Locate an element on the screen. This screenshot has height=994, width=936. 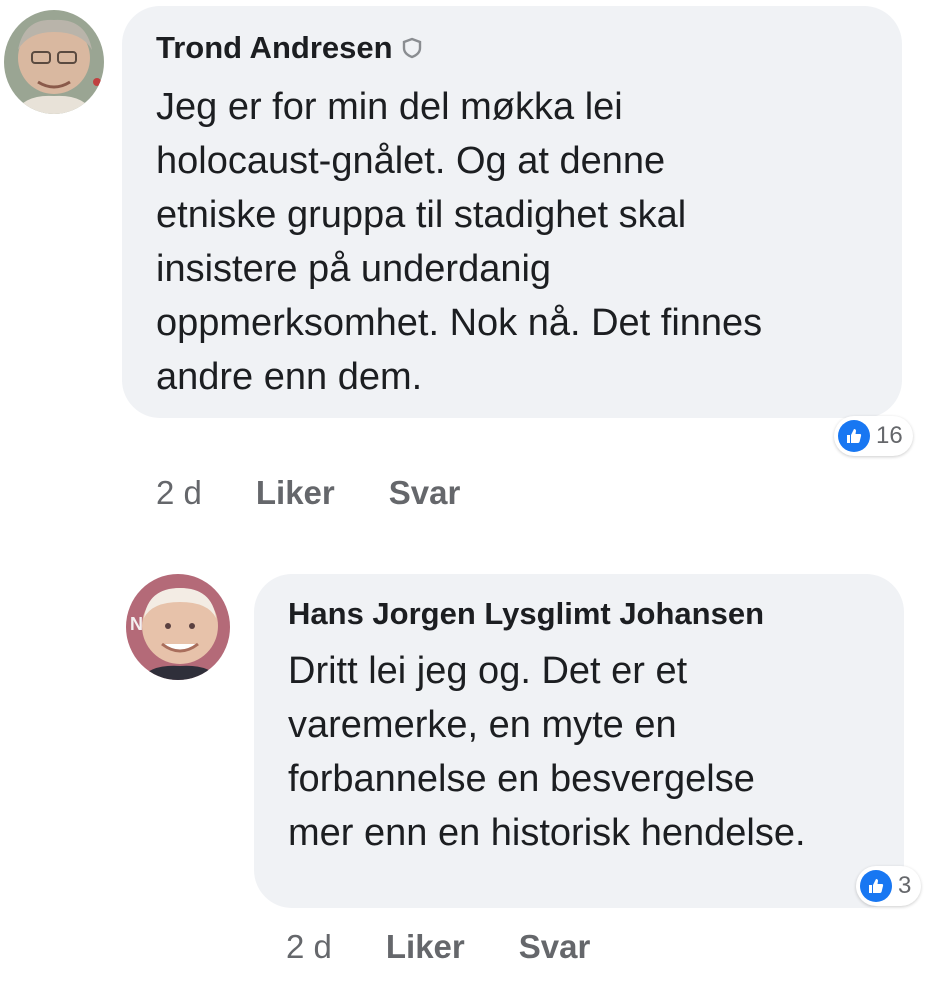
avatar is located at coordinates (54, 62).